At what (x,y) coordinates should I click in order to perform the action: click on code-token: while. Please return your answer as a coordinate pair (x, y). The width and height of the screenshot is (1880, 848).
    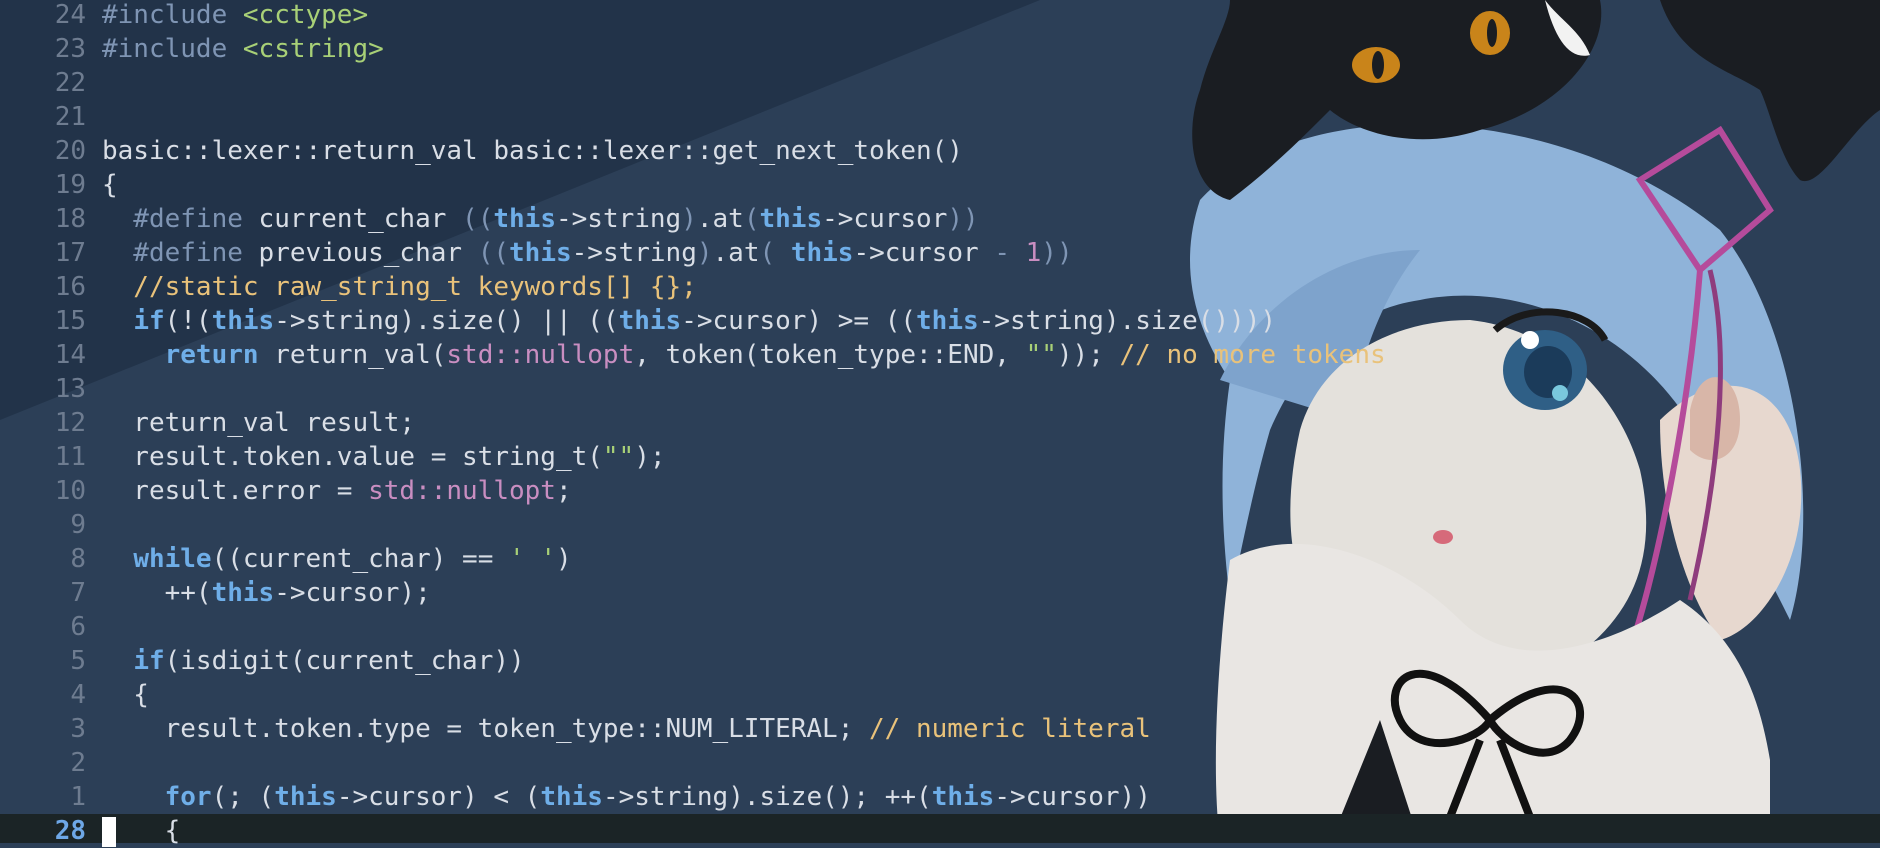
    Looking at the image, I should click on (172, 559).